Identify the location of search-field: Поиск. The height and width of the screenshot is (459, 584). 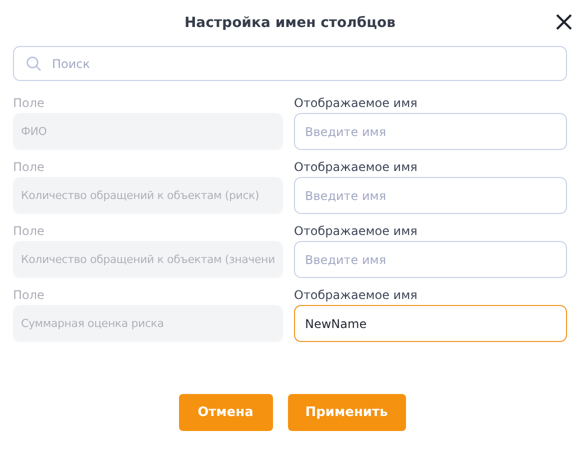
(290, 63).